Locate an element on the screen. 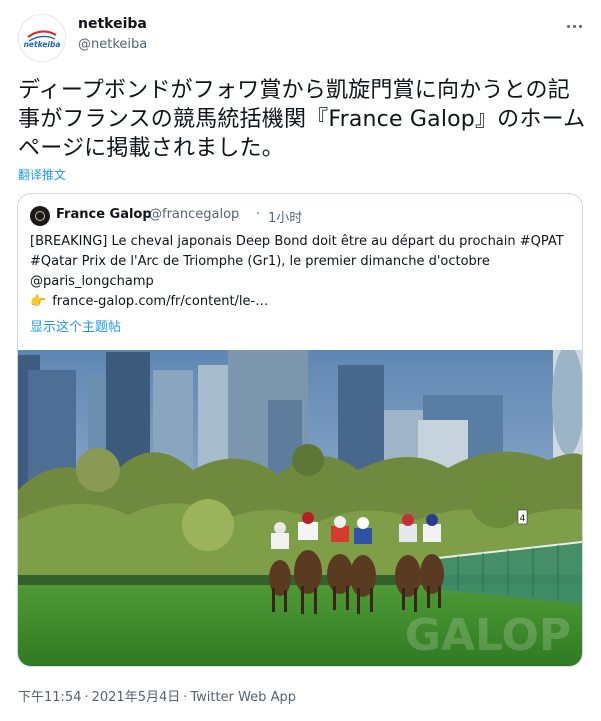 This screenshot has height=721, width=601. tweet-footer: 下午11:54 · 2021年5月4日 · Twitter Web App is located at coordinates (157, 695).